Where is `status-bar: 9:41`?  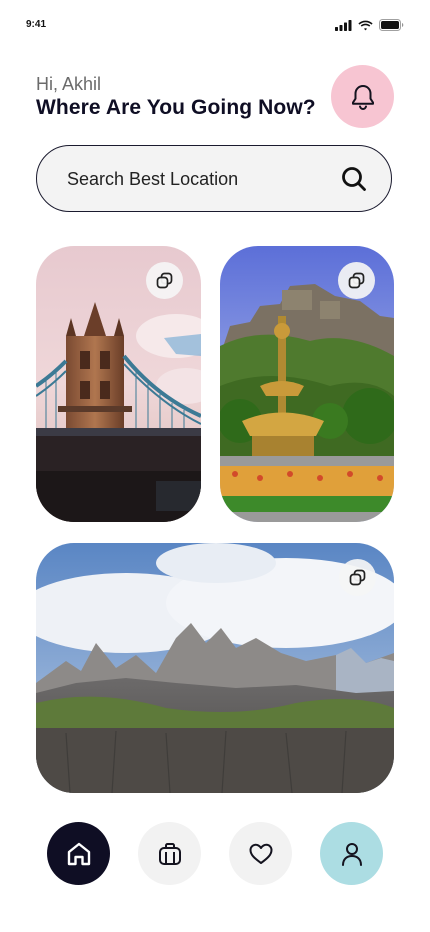 status-bar: 9:41 is located at coordinates (215, 23).